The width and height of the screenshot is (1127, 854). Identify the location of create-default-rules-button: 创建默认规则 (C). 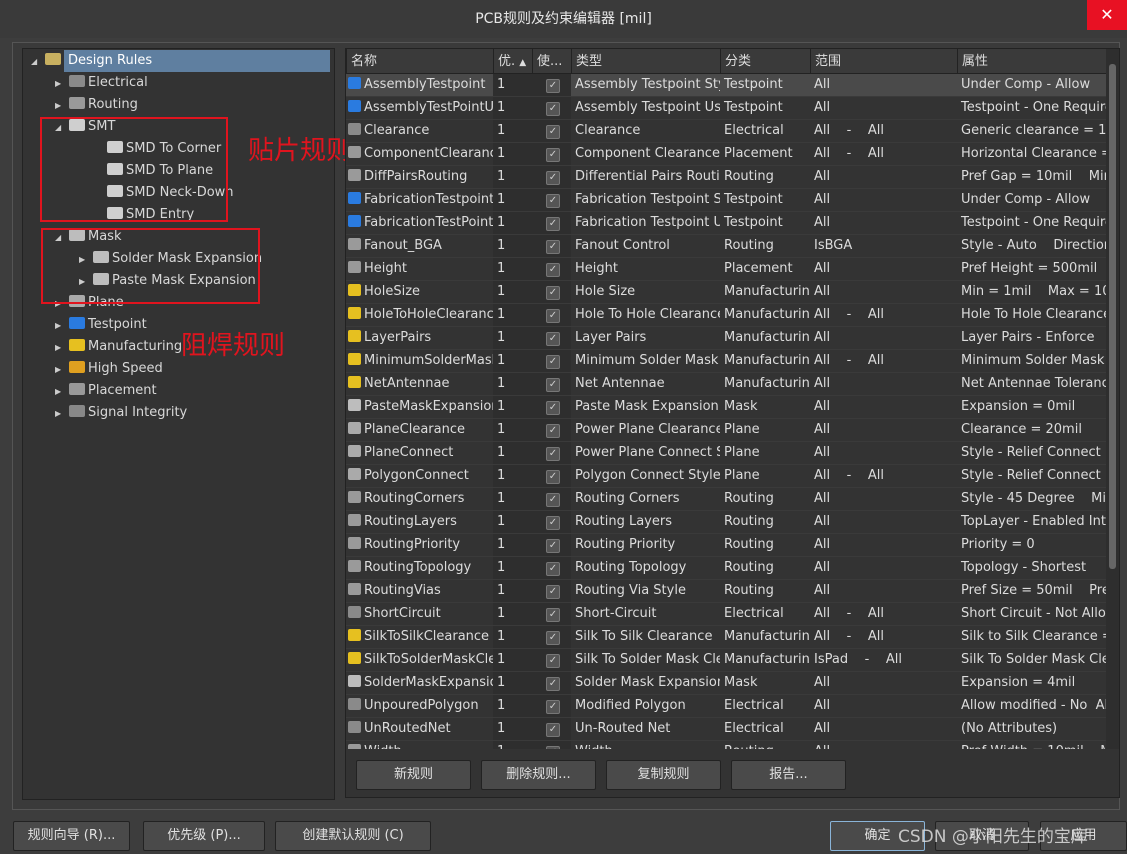
(353, 836).